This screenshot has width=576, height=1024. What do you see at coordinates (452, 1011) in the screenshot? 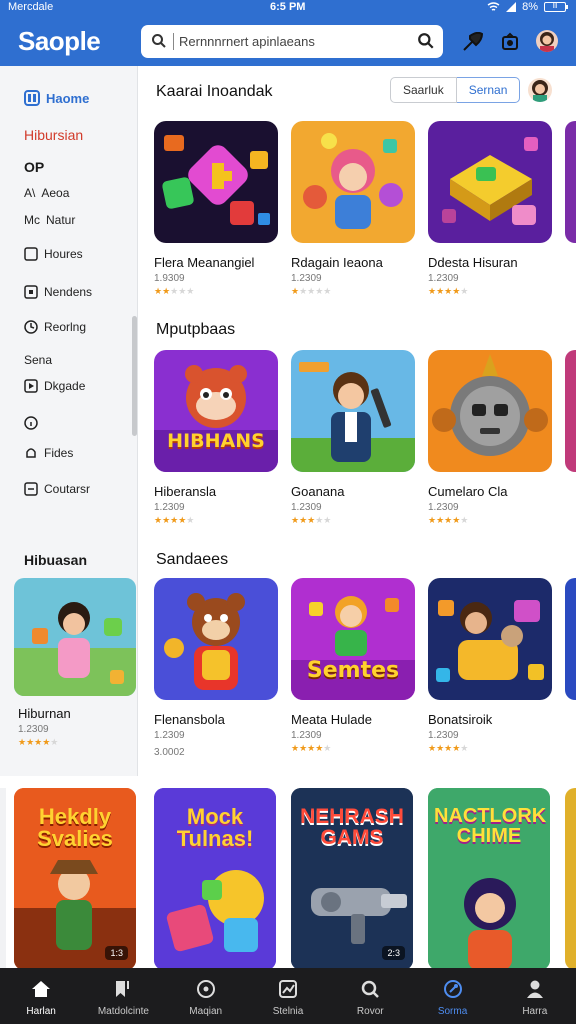
I see `nav-label: Sorma` at bounding box center [452, 1011].